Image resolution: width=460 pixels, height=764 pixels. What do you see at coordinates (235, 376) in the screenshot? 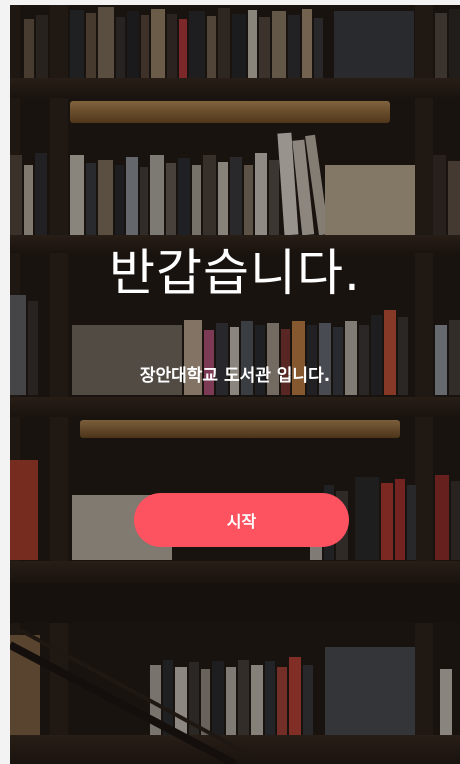
I see `library-subtitle: 장안대학교 도서관 입니다.` at bounding box center [235, 376].